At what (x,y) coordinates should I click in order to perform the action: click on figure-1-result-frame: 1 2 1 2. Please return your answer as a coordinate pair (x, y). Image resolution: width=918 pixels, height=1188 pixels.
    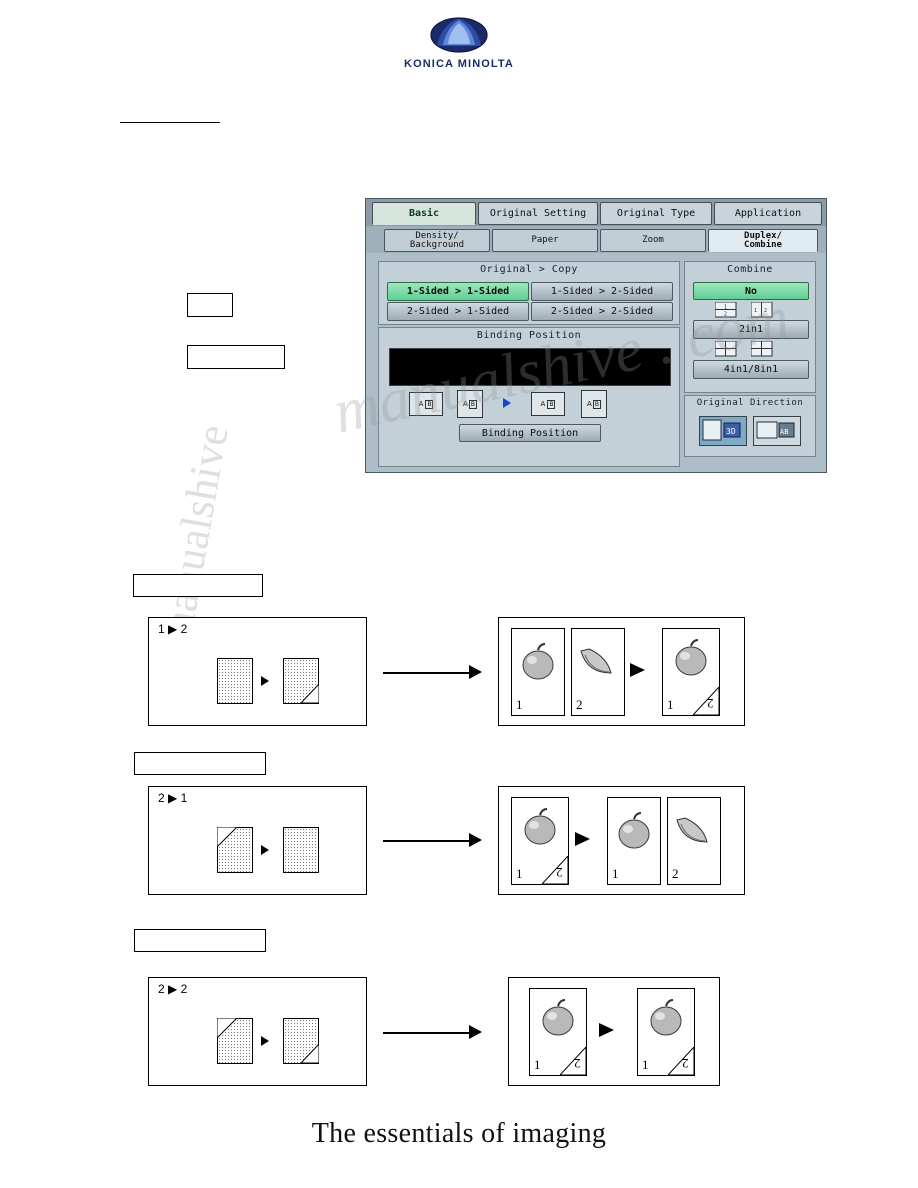
    Looking at the image, I should click on (621, 671).